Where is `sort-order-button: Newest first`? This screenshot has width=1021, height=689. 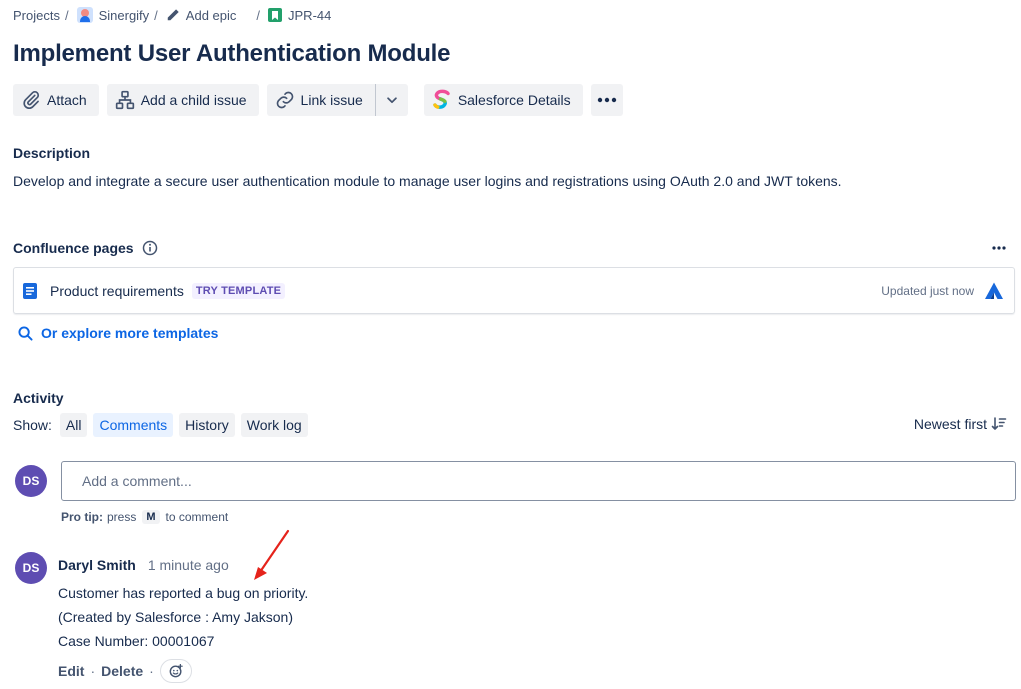 sort-order-button: Newest first is located at coordinates (960, 424).